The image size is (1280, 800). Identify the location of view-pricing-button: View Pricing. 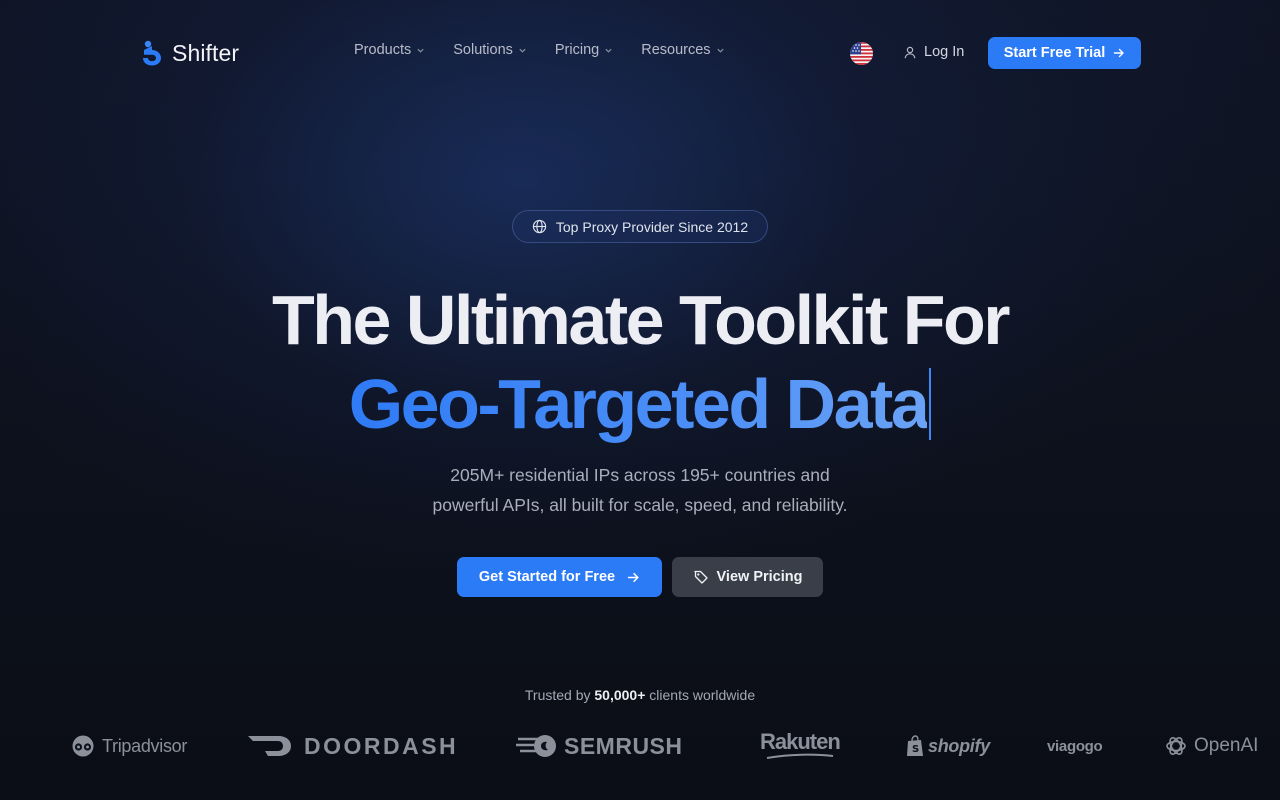
(747, 577).